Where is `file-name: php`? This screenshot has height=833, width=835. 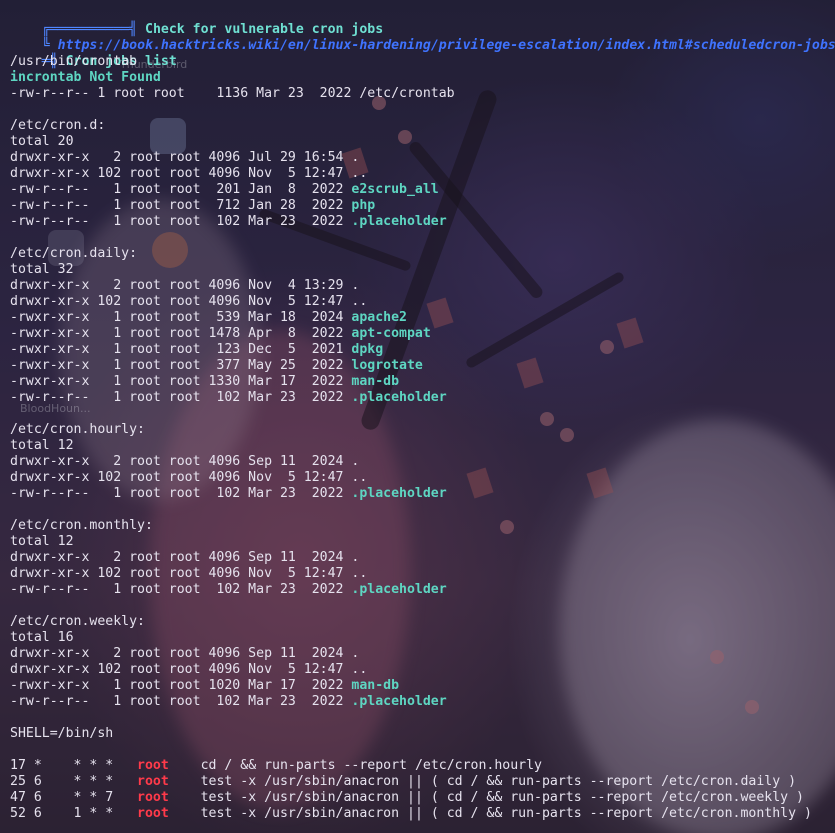
file-name: php is located at coordinates (363, 205).